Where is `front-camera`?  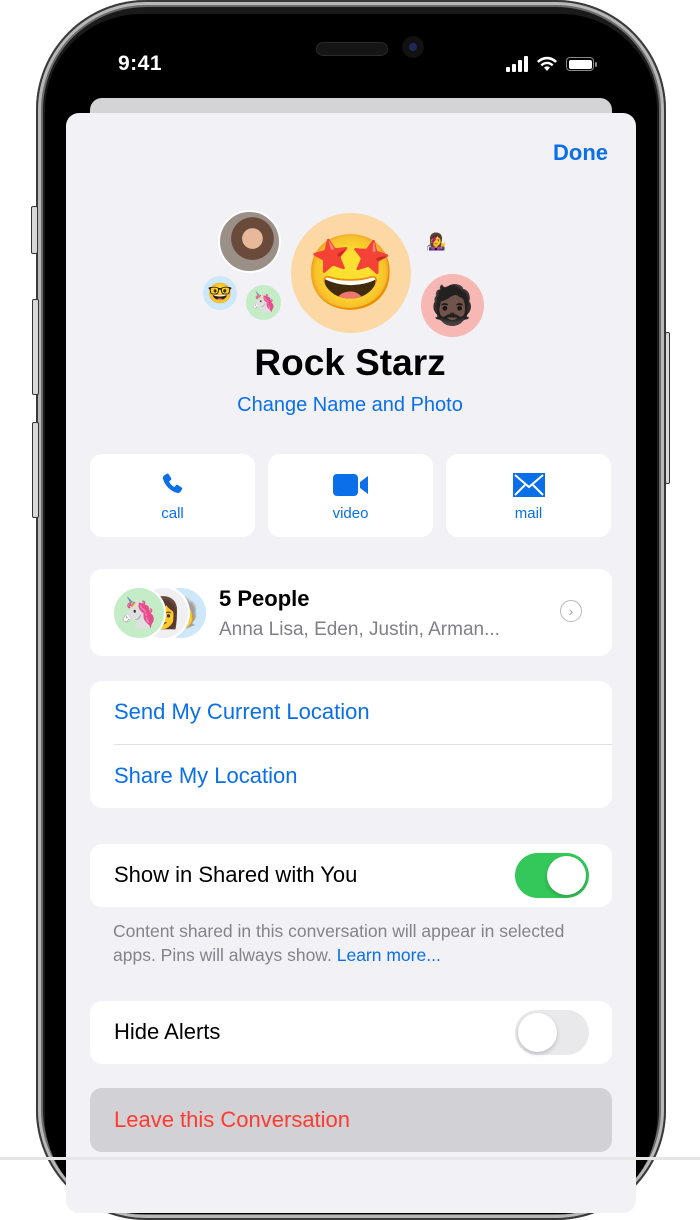 front-camera is located at coordinates (413, 47).